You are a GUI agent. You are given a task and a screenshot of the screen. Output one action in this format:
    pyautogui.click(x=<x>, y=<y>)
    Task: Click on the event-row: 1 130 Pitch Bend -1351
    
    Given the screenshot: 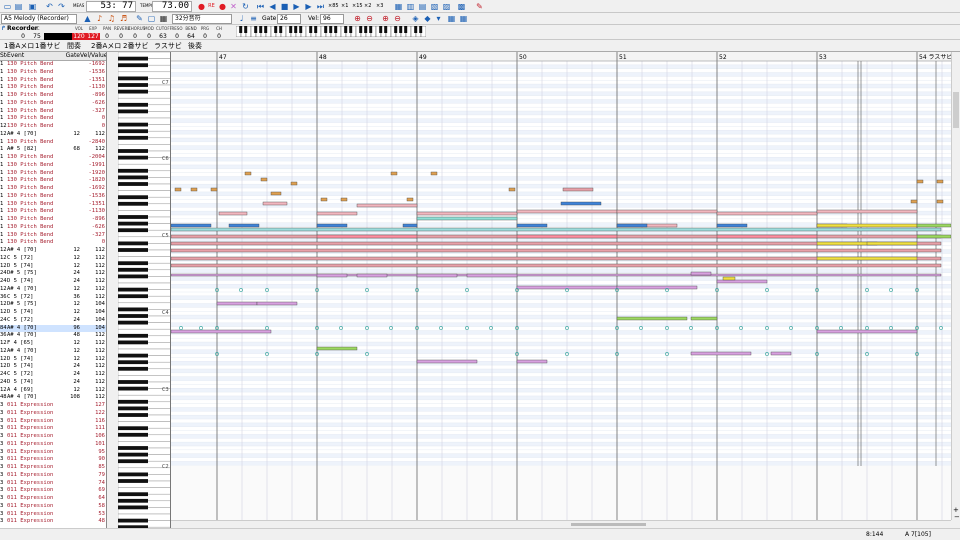 What is the action you would take?
    pyautogui.click(x=53, y=81)
    